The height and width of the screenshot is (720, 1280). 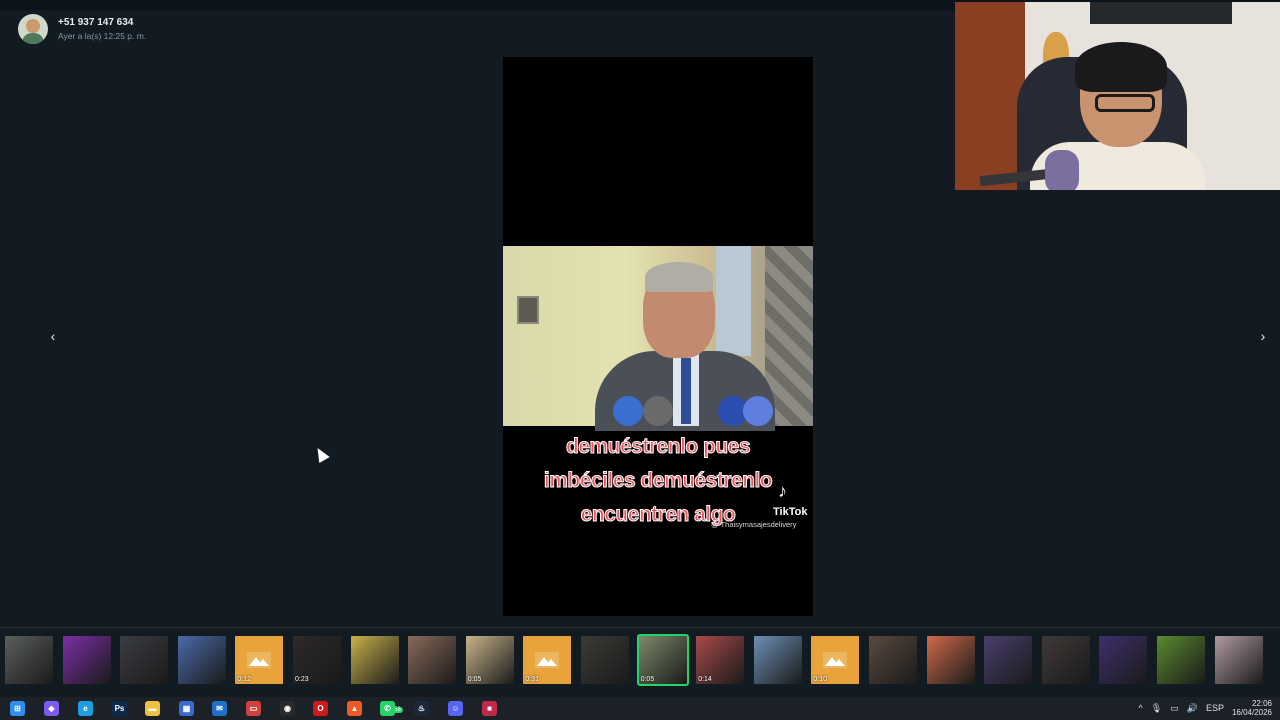 What do you see at coordinates (754, 524) in the screenshot?
I see `tiktok-username: @ Thaisymasajesdelivery` at bounding box center [754, 524].